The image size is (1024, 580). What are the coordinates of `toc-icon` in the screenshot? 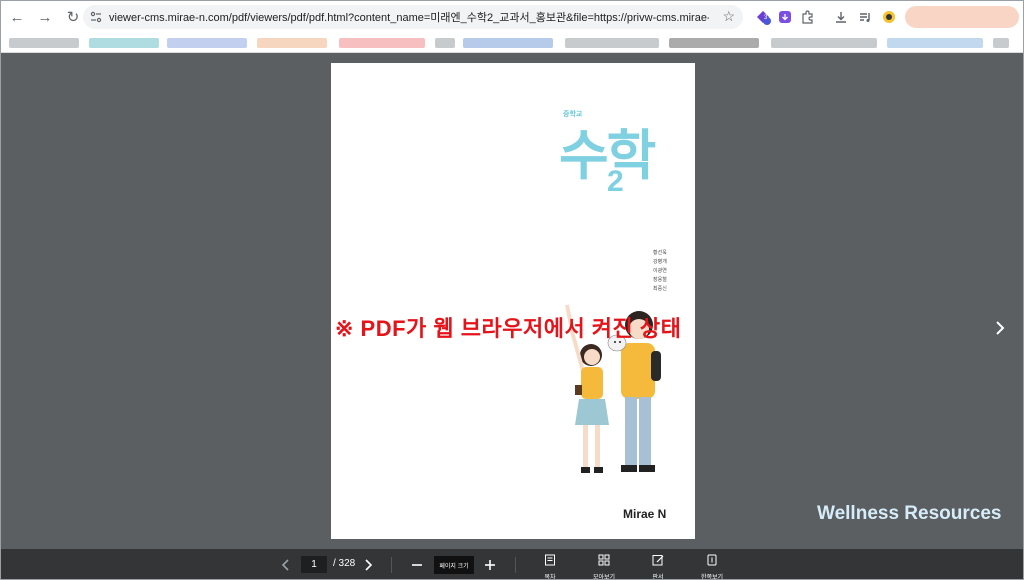 It's located at (550, 560).